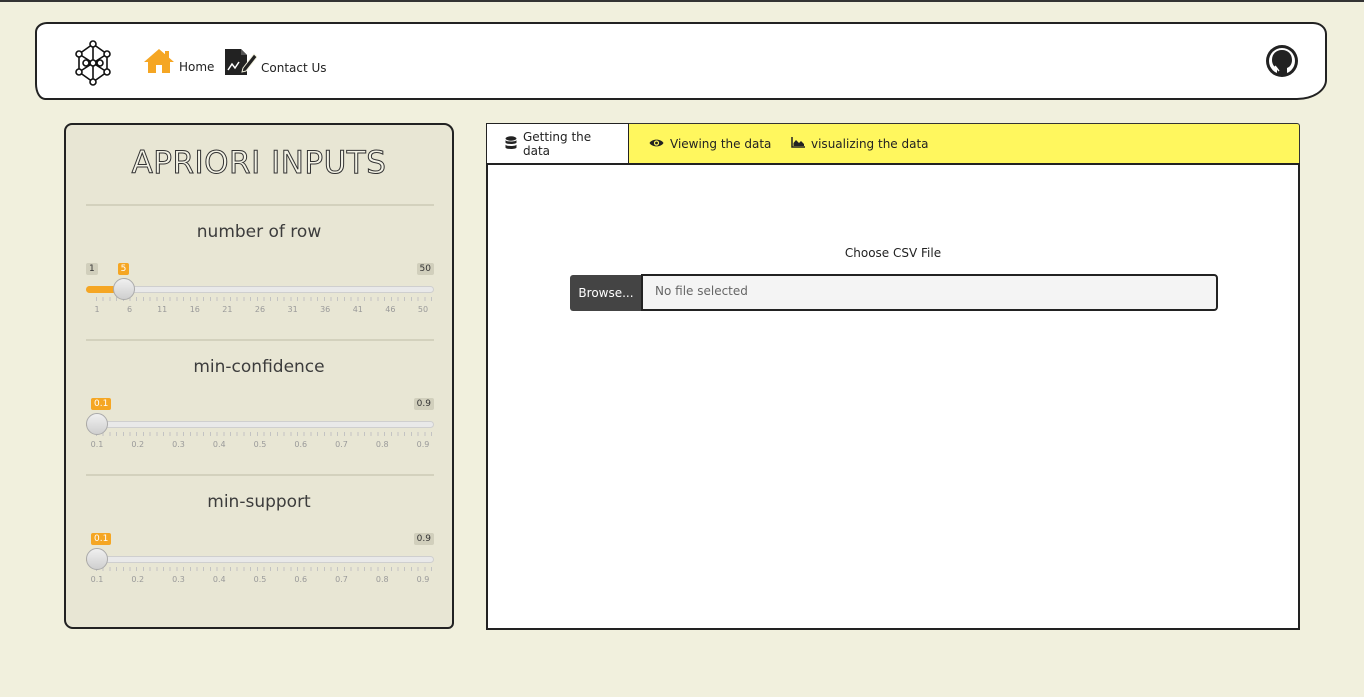  What do you see at coordinates (682, 1) in the screenshot?
I see `top-border-line` at bounding box center [682, 1].